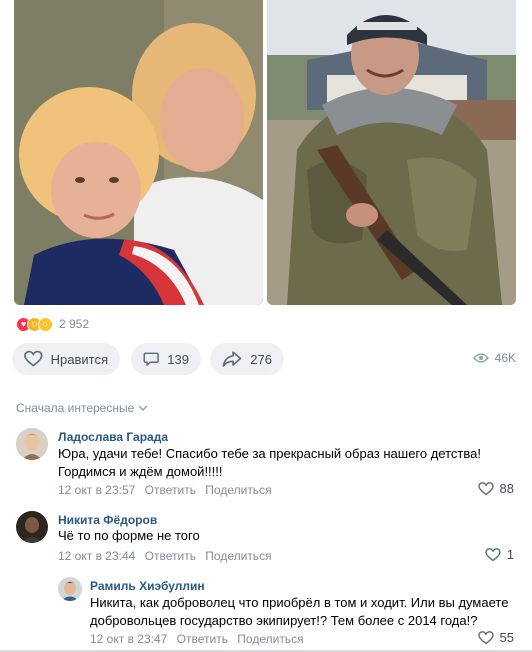 This screenshot has width=532, height=652. I want to click on comment-author: Рамиль Хиэбуллин, so click(147, 586).